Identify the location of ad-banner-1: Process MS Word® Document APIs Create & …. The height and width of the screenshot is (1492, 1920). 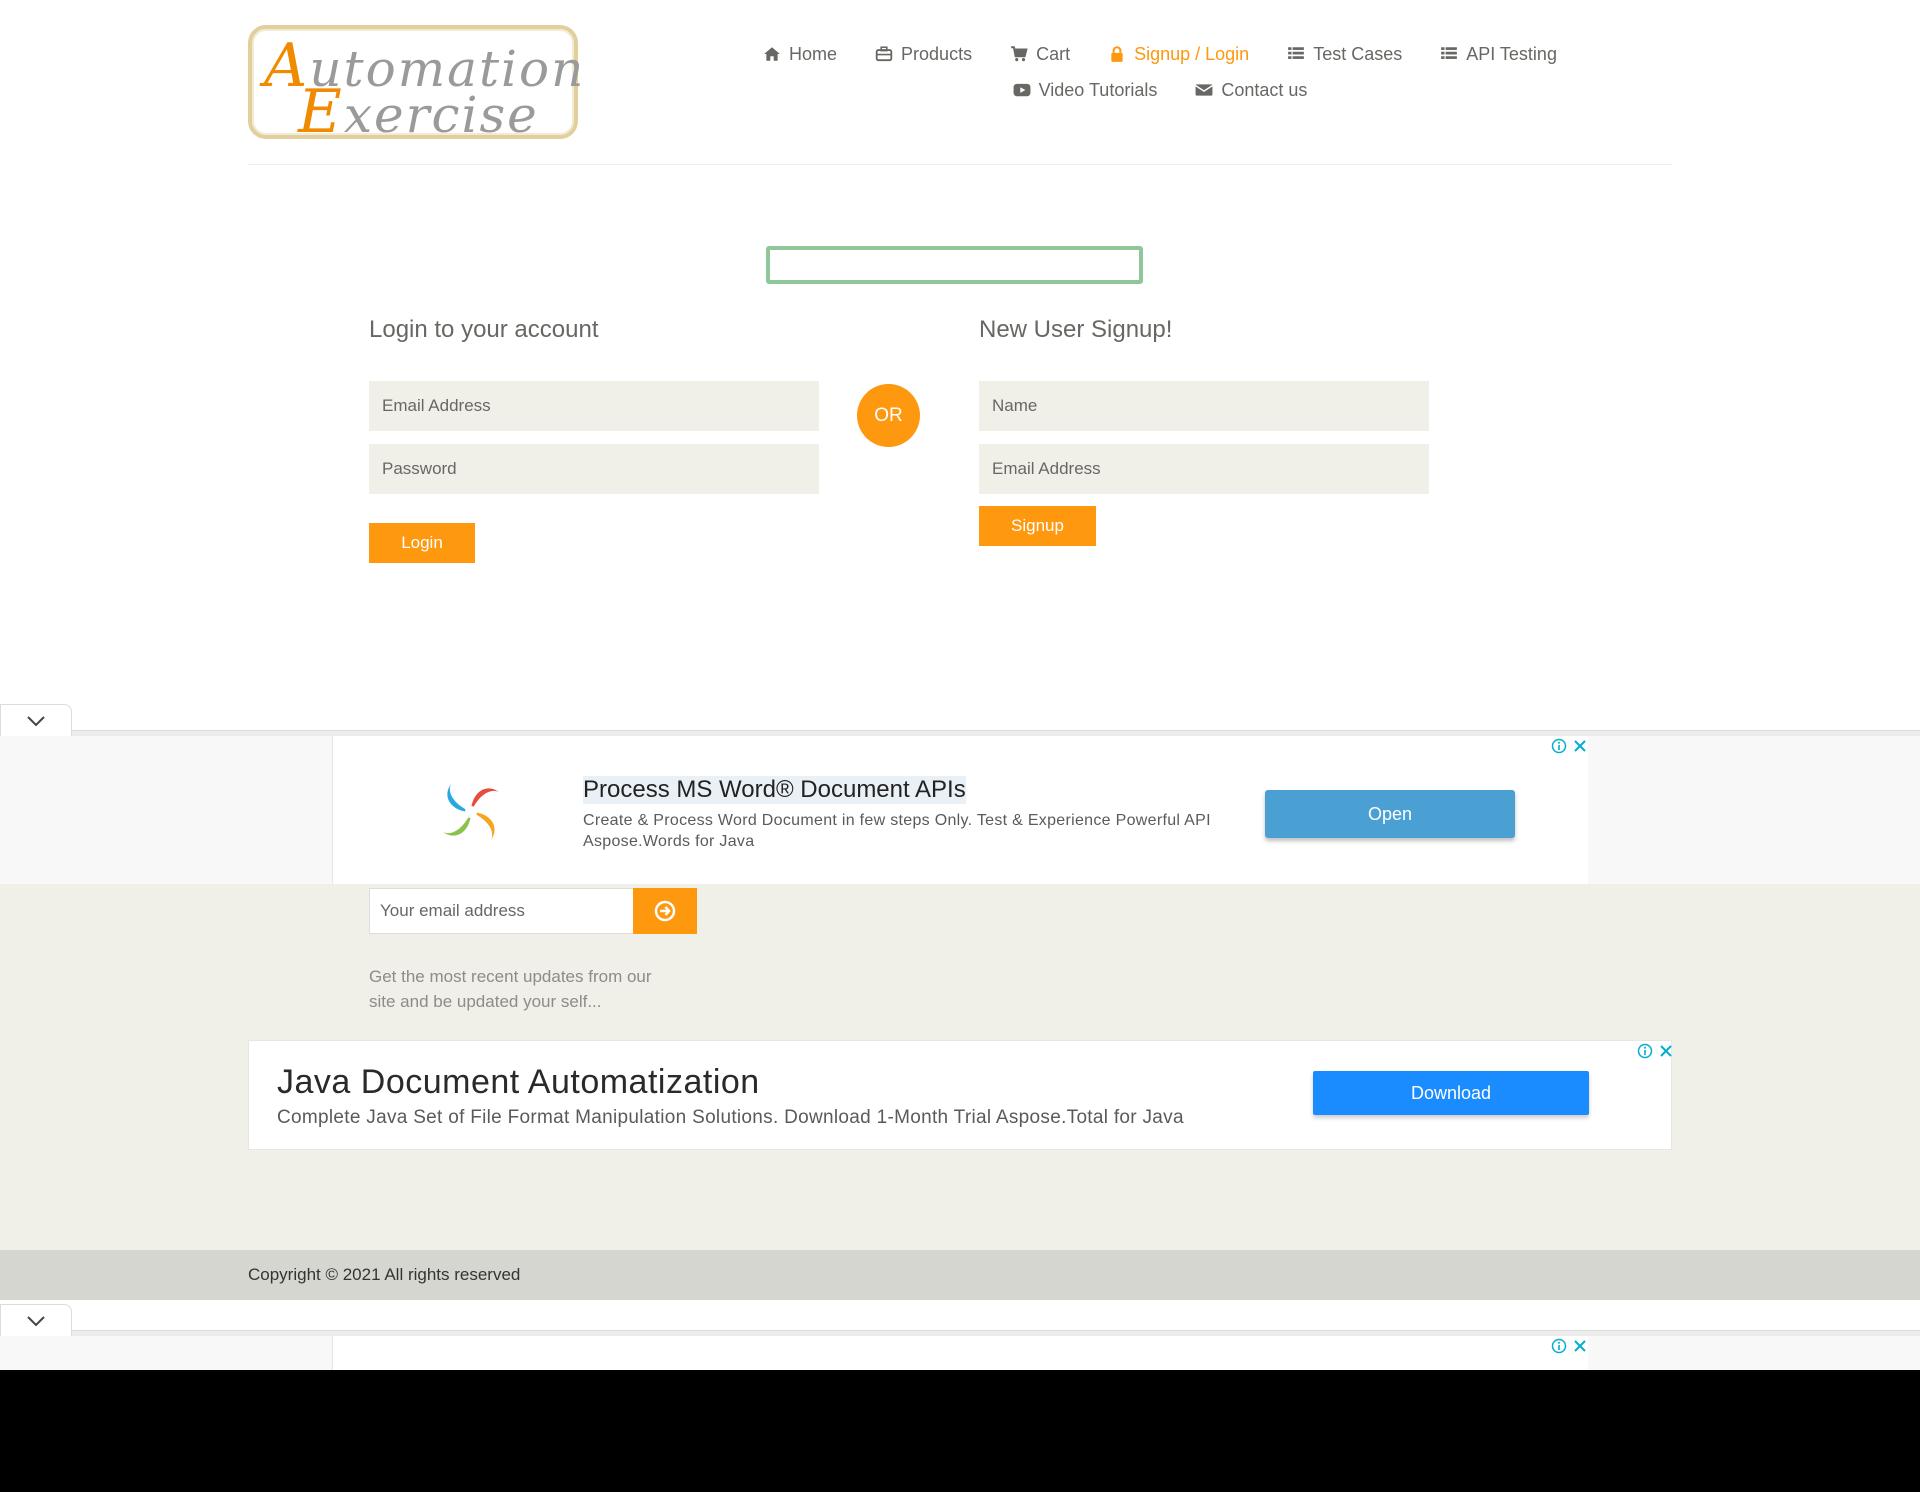
(960, 810).